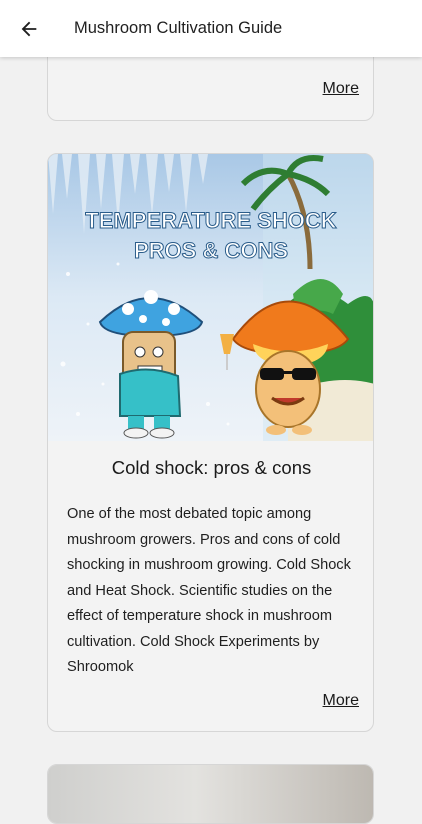 This screenshot has width=422, height=824. I want to click on back-button, so click(29, 29).